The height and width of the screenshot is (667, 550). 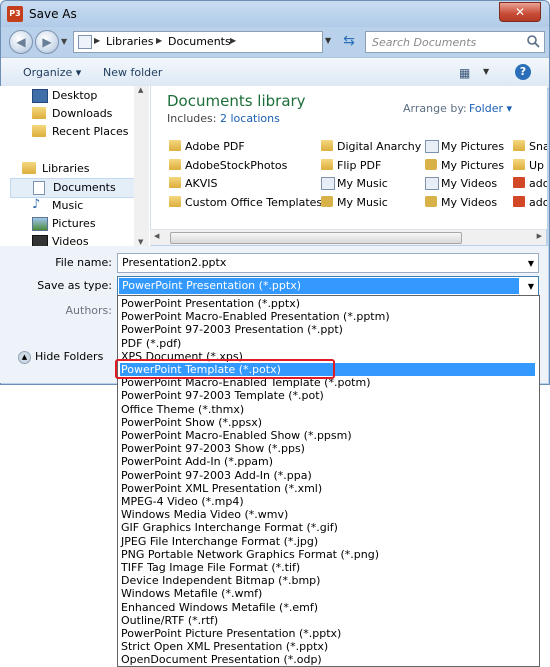 I want to click on music-icon: ♪, so click(x=36, y=204).